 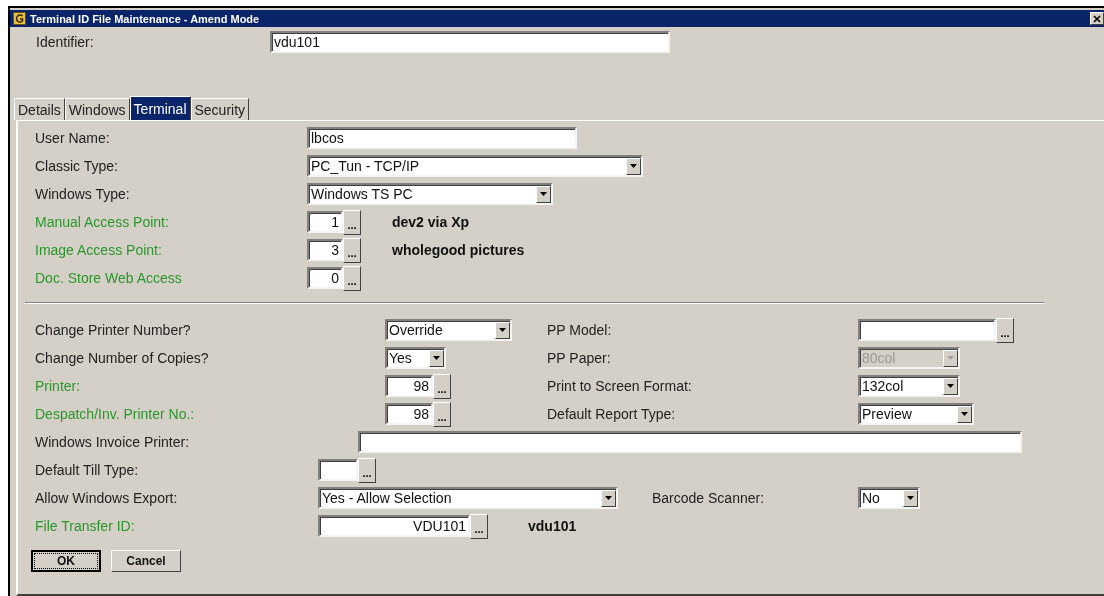 What do you see at coordinates (709, 498) in the screenshot?
I see `field-label: Barcode Scanner:` at bounding box center [709, 498].